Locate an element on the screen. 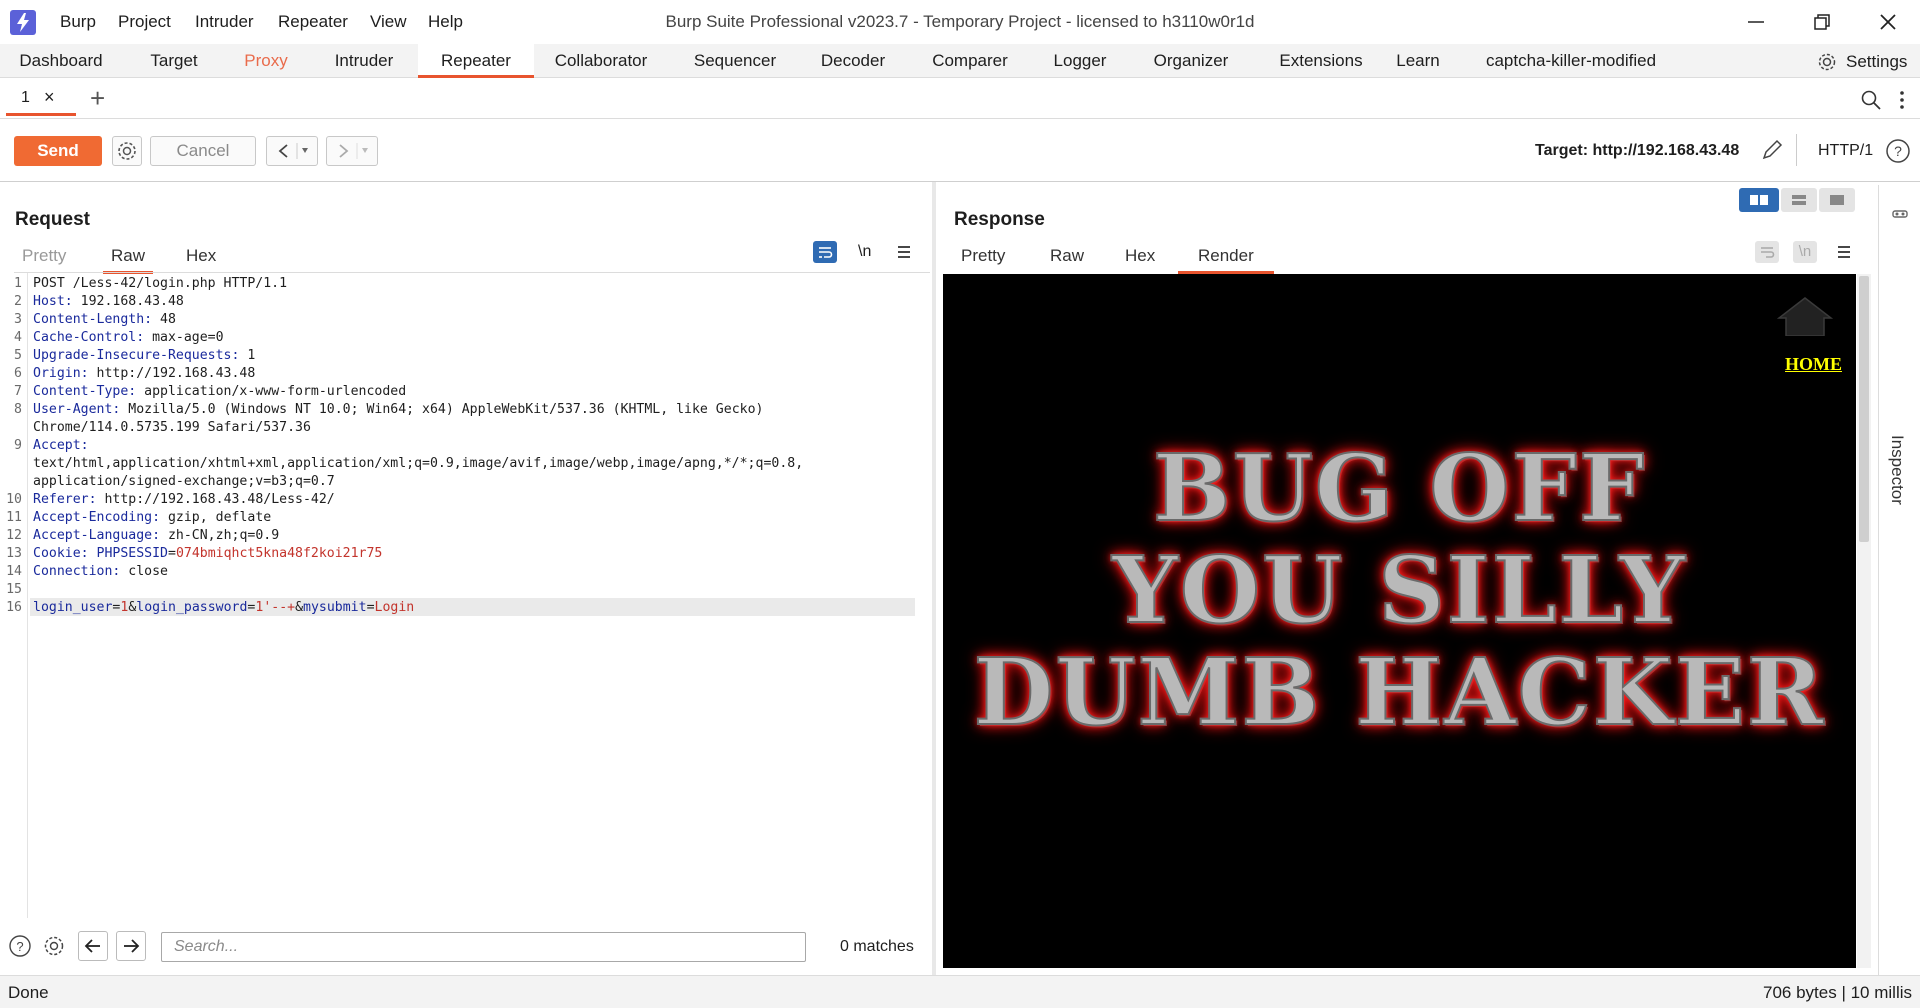 This screenshot has height=1008, width=1920. header-line: Host: 192.168.43.48 is located at coordinates (108, 301).